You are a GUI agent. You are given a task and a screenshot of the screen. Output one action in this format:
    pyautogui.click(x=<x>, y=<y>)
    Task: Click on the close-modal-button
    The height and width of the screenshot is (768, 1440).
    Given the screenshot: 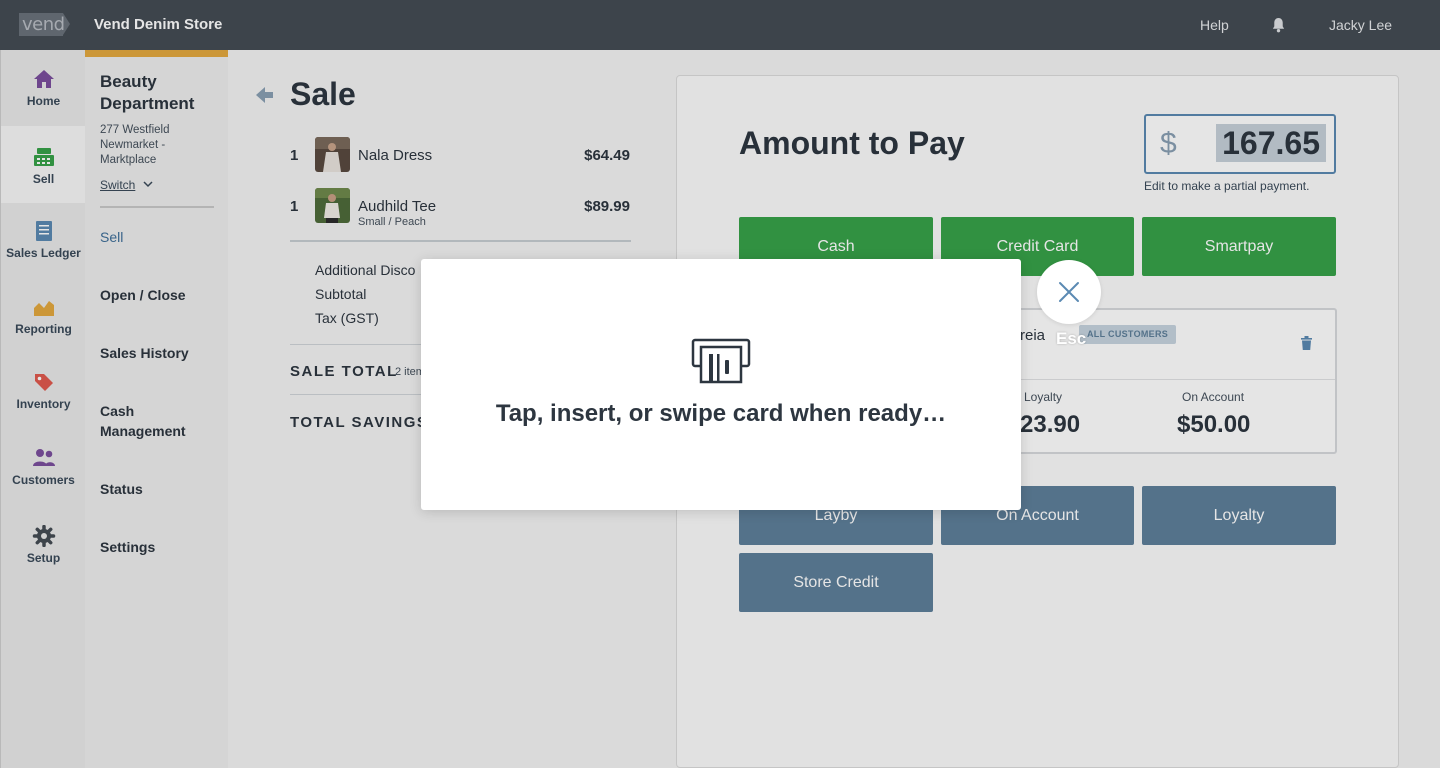 What is the action you would take?
    pyautogui.click(x=1069, y=292)
    